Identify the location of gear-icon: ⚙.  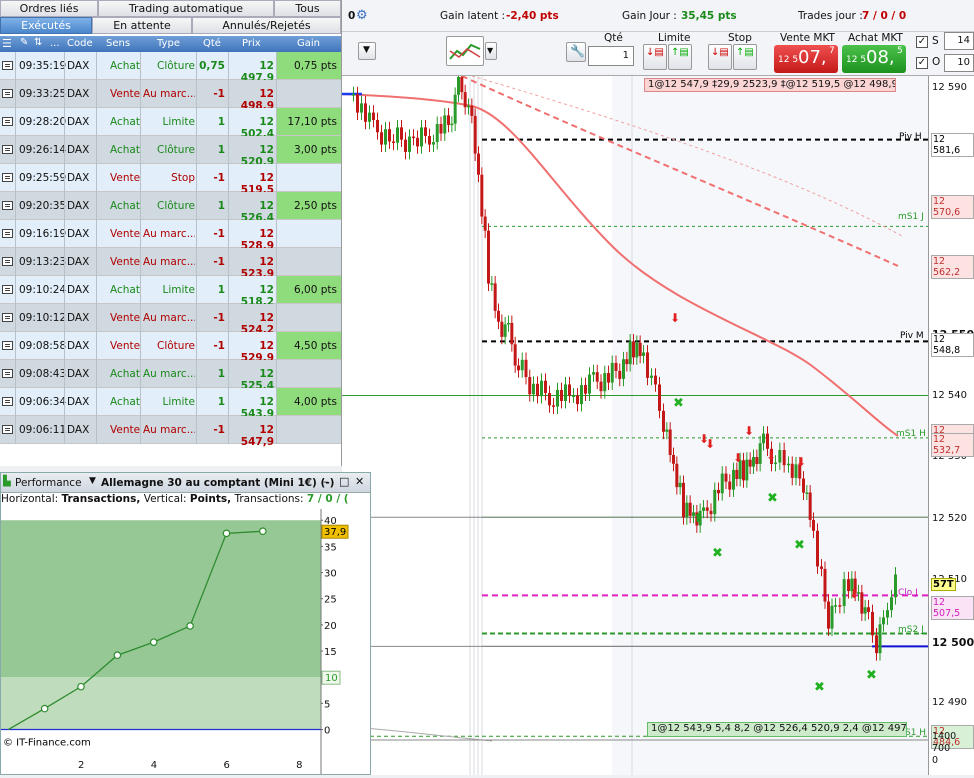
(362, 15).